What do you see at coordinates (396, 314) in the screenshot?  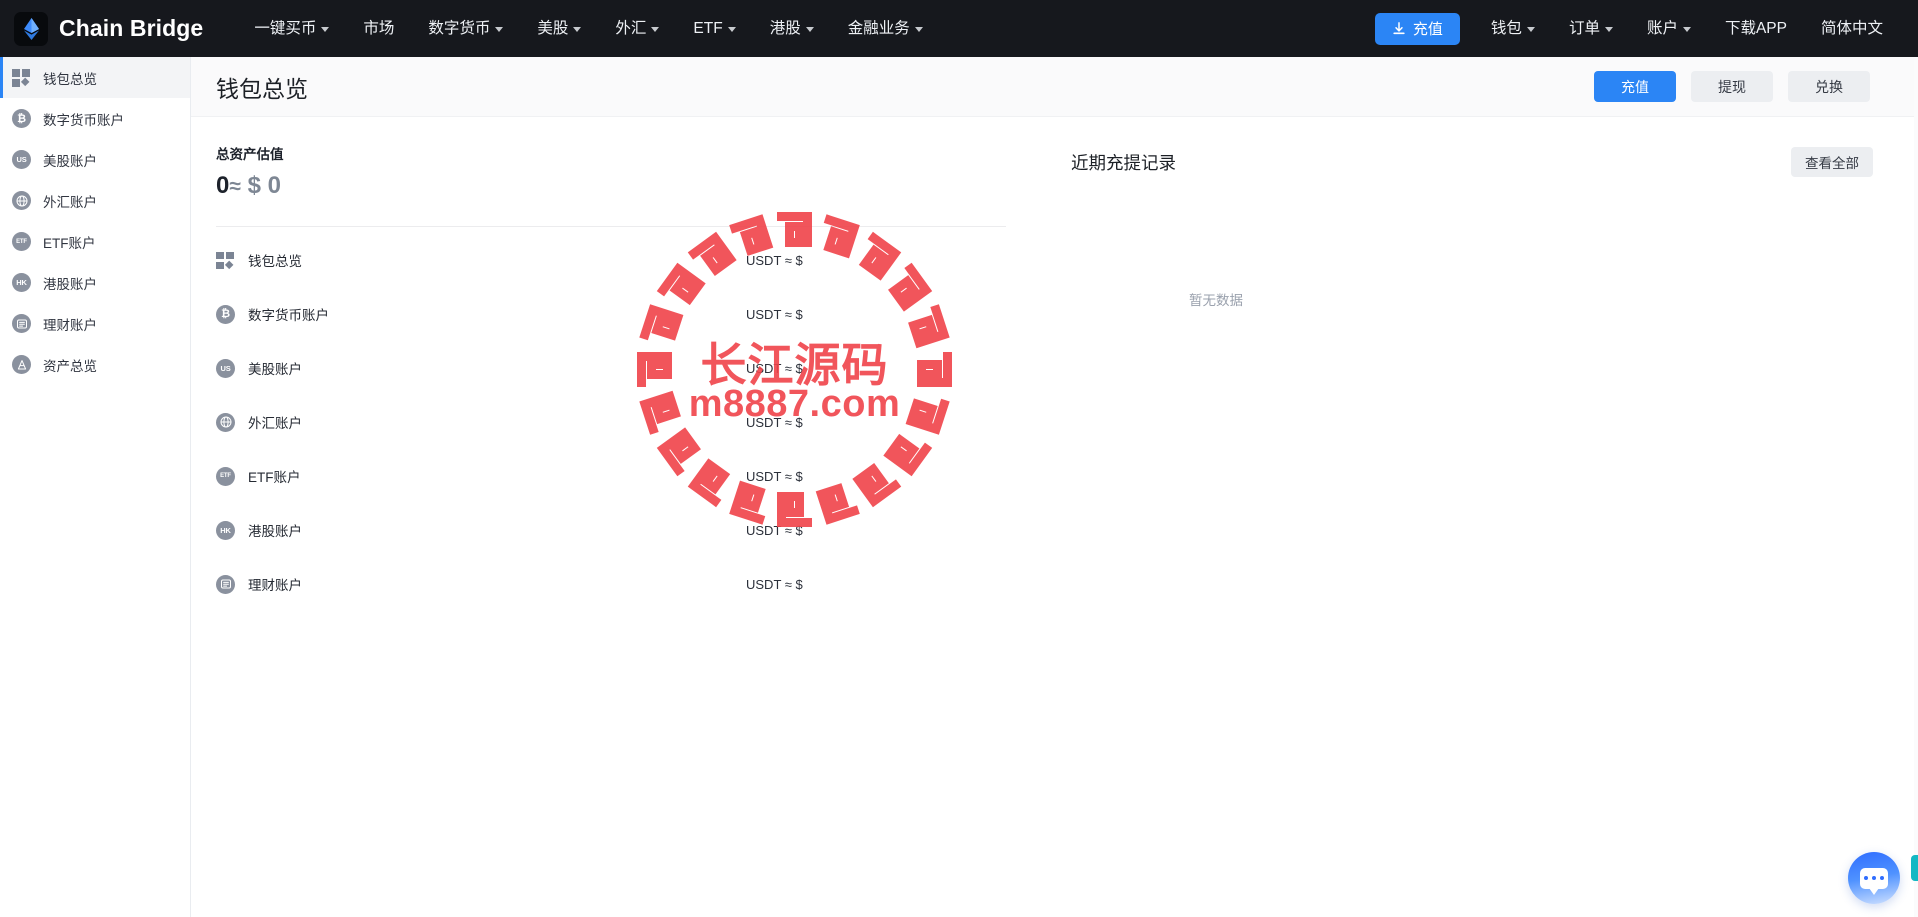 I see `account-name: ₿ 数字货币账户` at bounding box center [396, 314].